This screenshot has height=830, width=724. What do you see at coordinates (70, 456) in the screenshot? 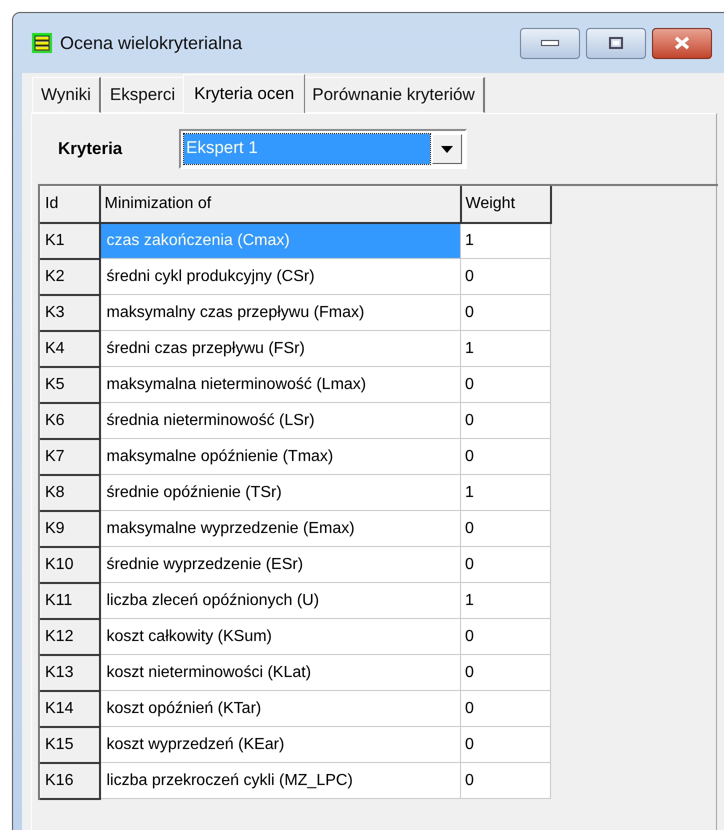
I see `row-header: K7` at bounding box center [70, 456].